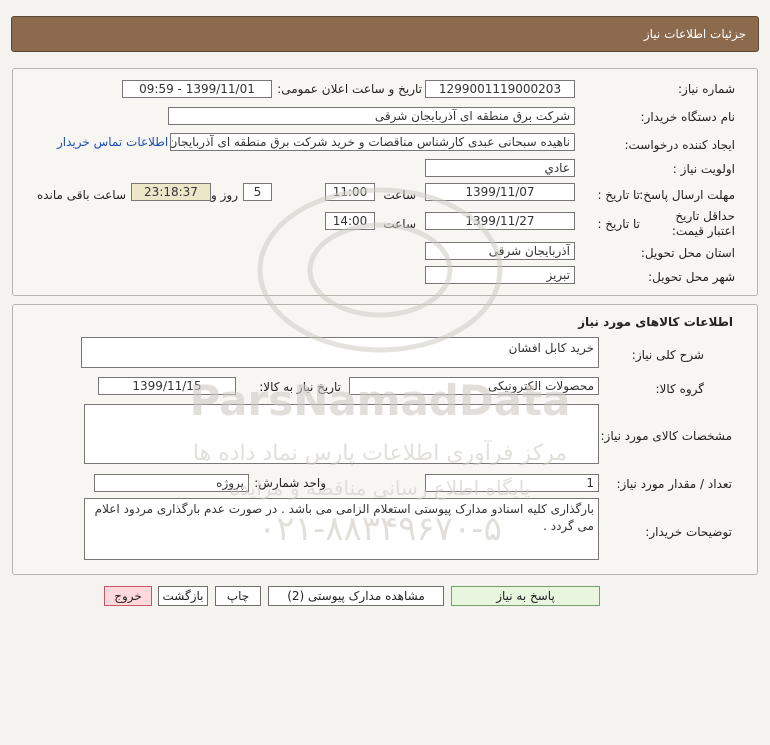 The width and height of the screenshot is (770, 745). Describe the element at coordinates (500, 275) in the screenshot. I see `delivery-city-field: تبریز` at that location.